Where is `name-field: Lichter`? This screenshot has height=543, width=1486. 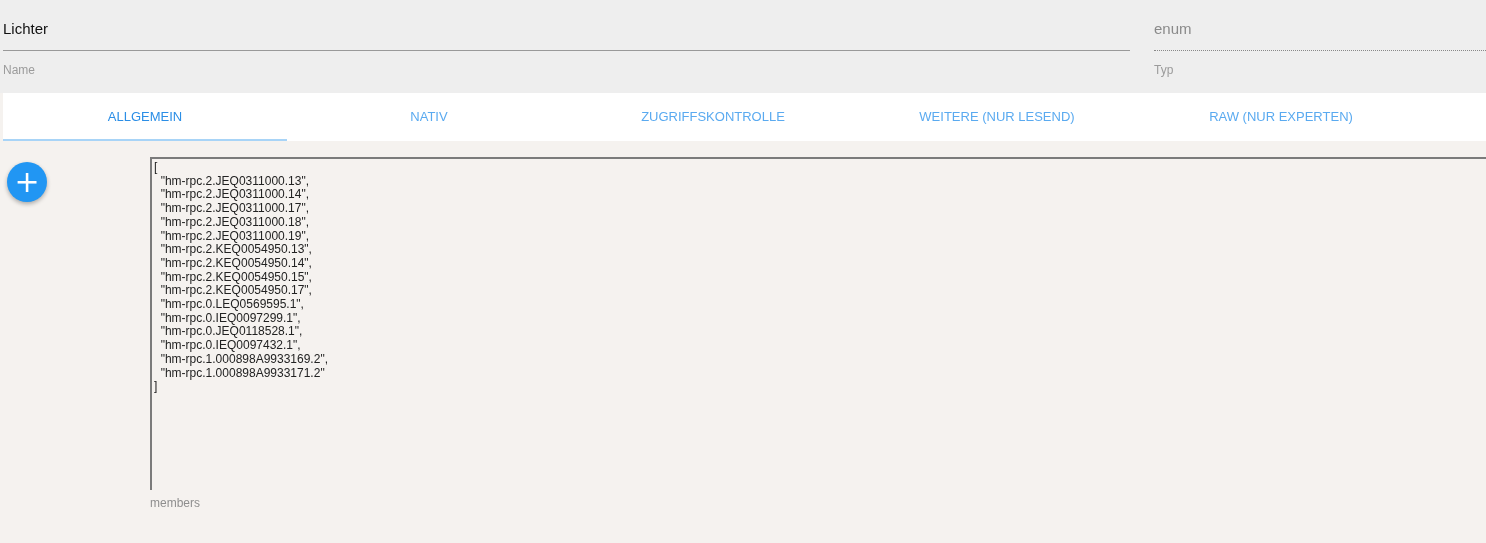
name-field: Lichter is located at coordinates (566, 34).